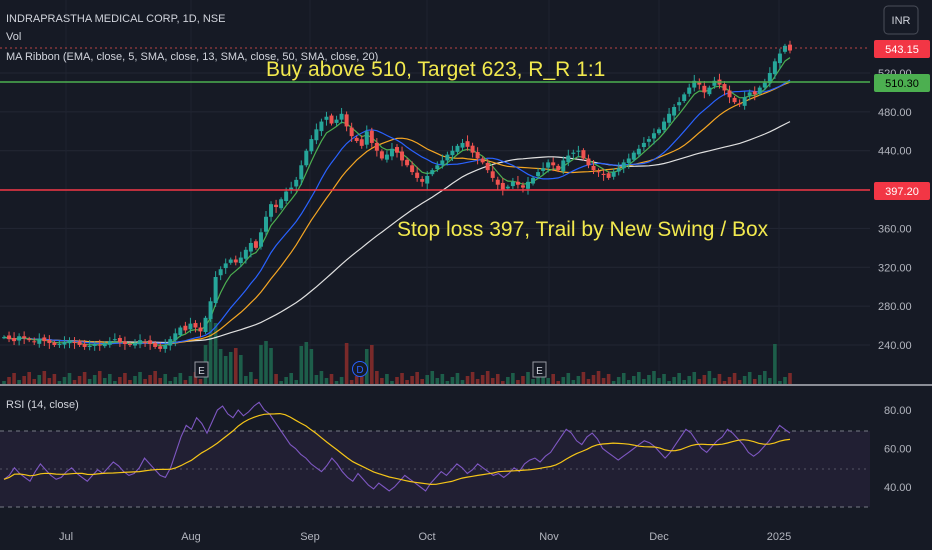 The image size is (932, 550). What do you see at coordinates (425, 537) in the screenshot?
I see `time-axis: Jul Aug Sep Oct Nov Dec 2025` at bounding box center [425, 537].